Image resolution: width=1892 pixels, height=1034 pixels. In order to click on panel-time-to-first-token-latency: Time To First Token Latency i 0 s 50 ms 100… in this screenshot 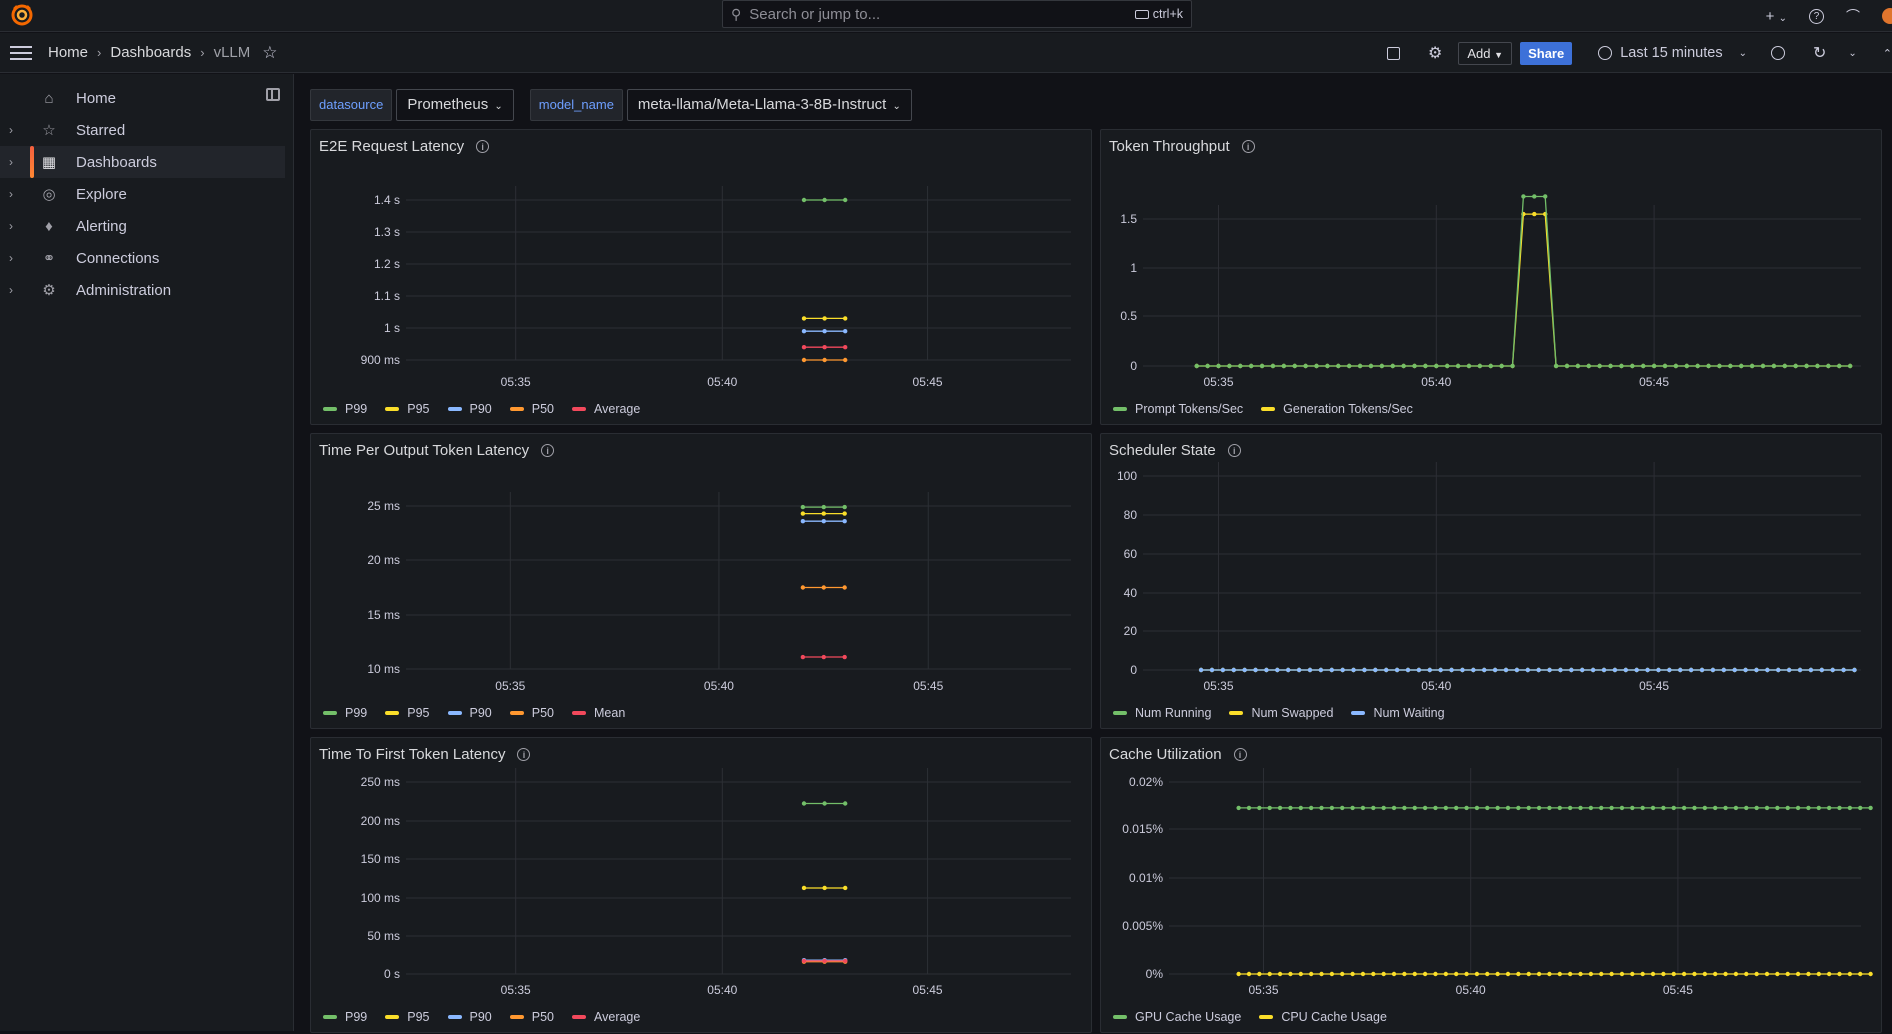, I will do `click(701, 885)`.